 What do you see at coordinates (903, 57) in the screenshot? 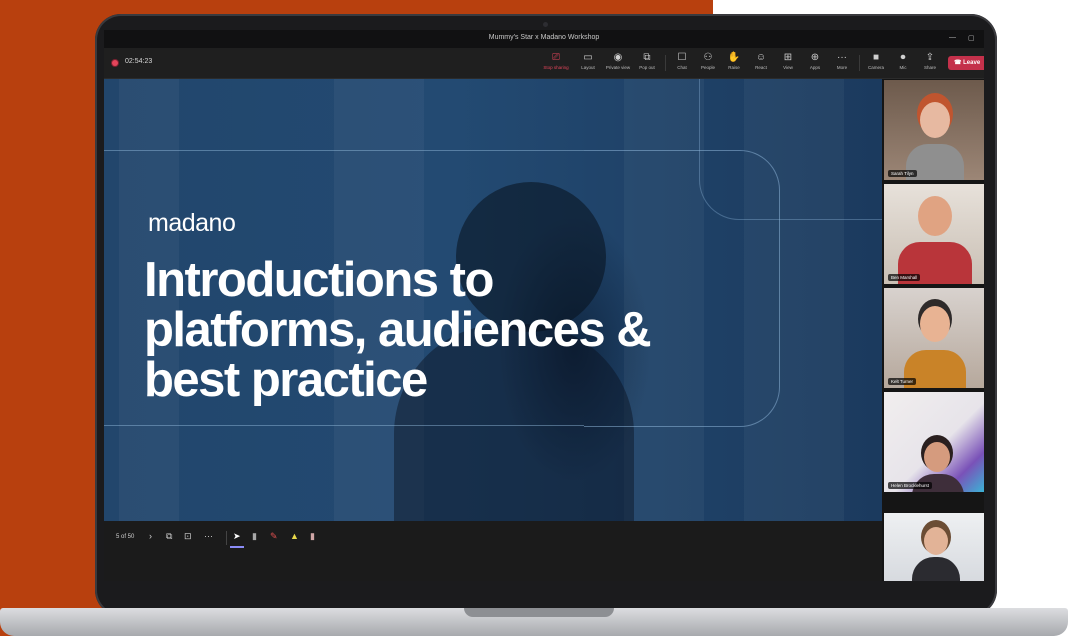
I see `mic-icon: ⏺` at bounding box center [903, 57].